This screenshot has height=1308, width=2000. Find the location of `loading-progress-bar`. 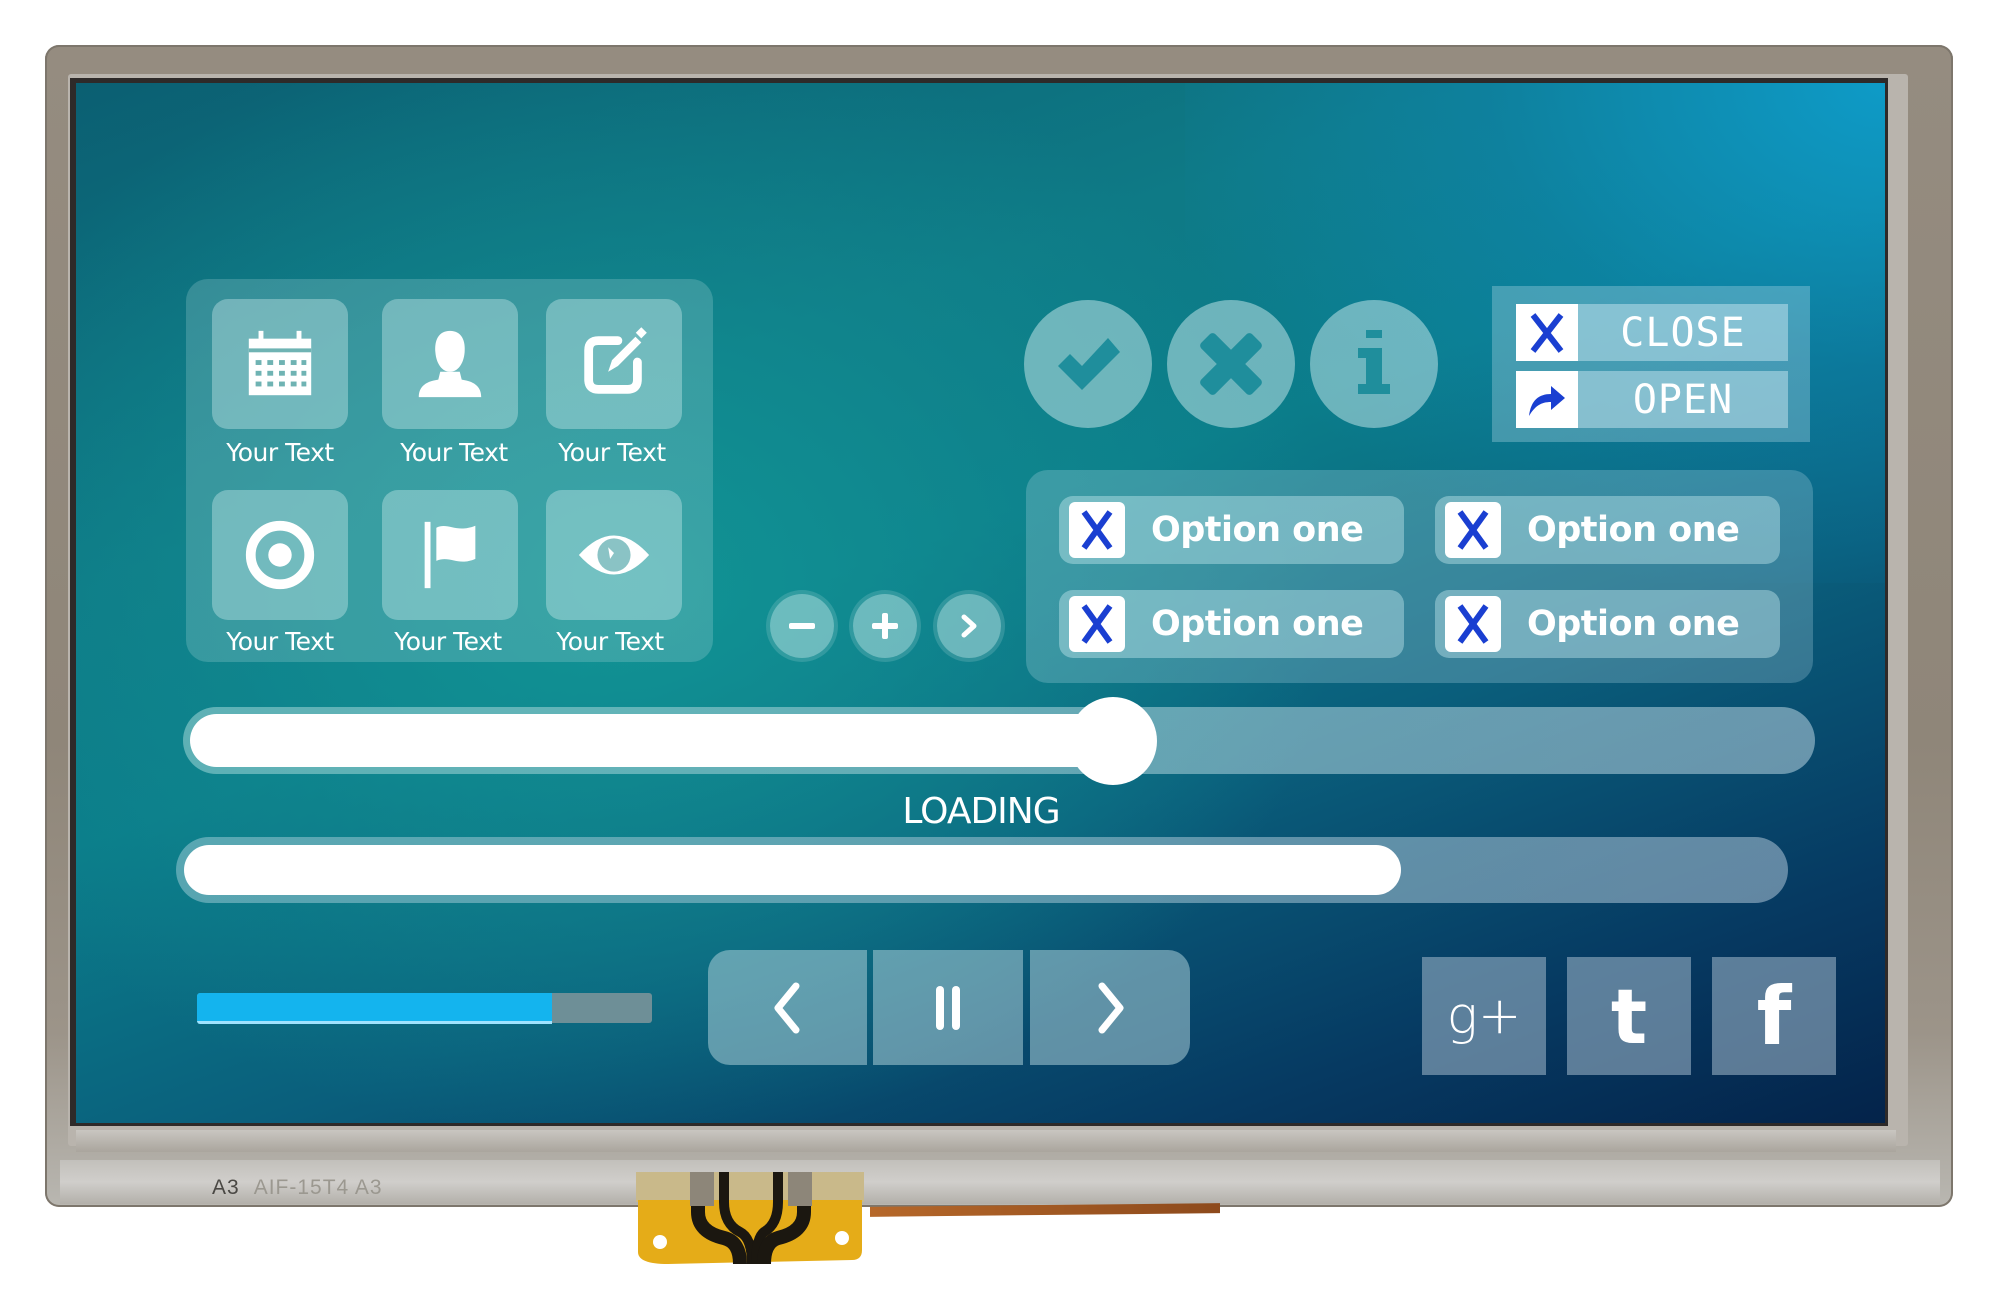

loading-progress-bar is located at coordinates (982, 870).